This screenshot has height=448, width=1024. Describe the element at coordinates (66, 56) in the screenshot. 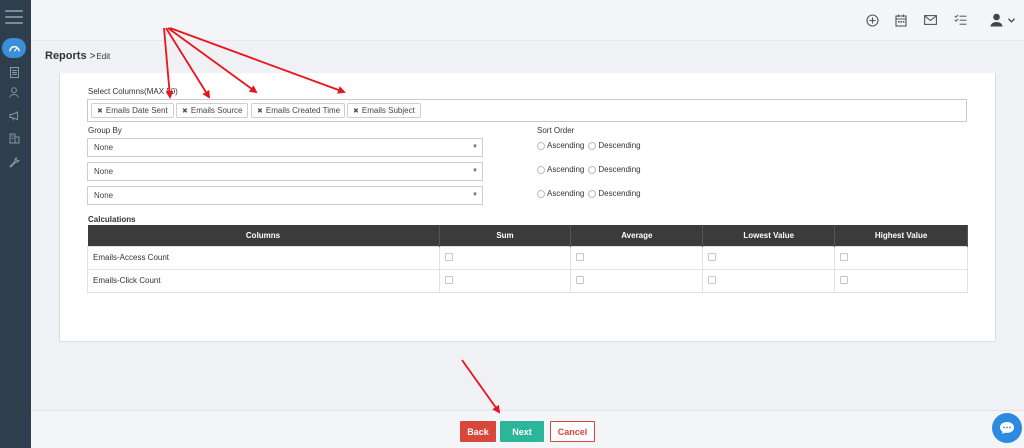

I see `breadcrumb-reports: Reports` at that location.